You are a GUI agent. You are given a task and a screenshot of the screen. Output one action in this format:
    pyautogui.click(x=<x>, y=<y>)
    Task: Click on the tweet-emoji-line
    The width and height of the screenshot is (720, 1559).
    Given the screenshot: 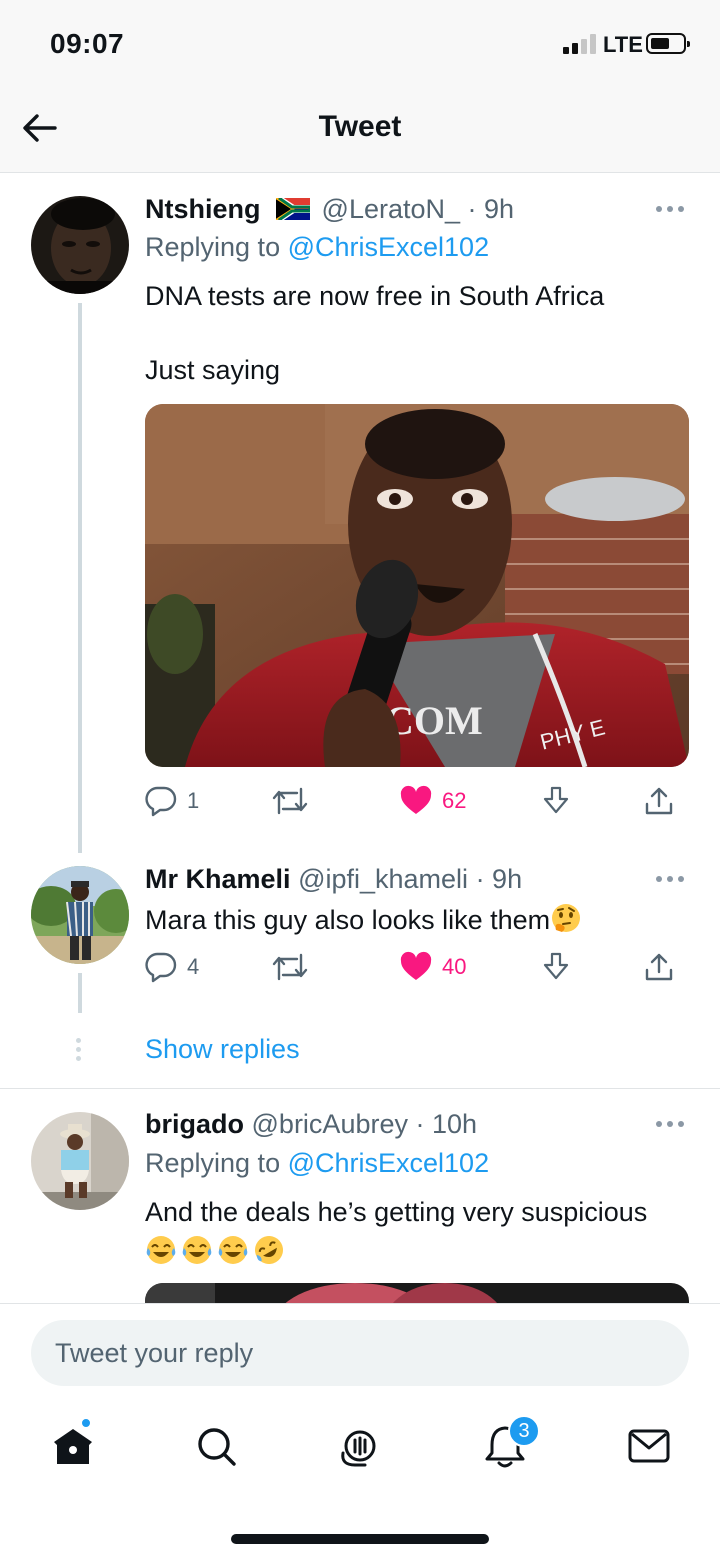 What is the action you would take?
    pyautogui.click(x=217, y=1251)
    